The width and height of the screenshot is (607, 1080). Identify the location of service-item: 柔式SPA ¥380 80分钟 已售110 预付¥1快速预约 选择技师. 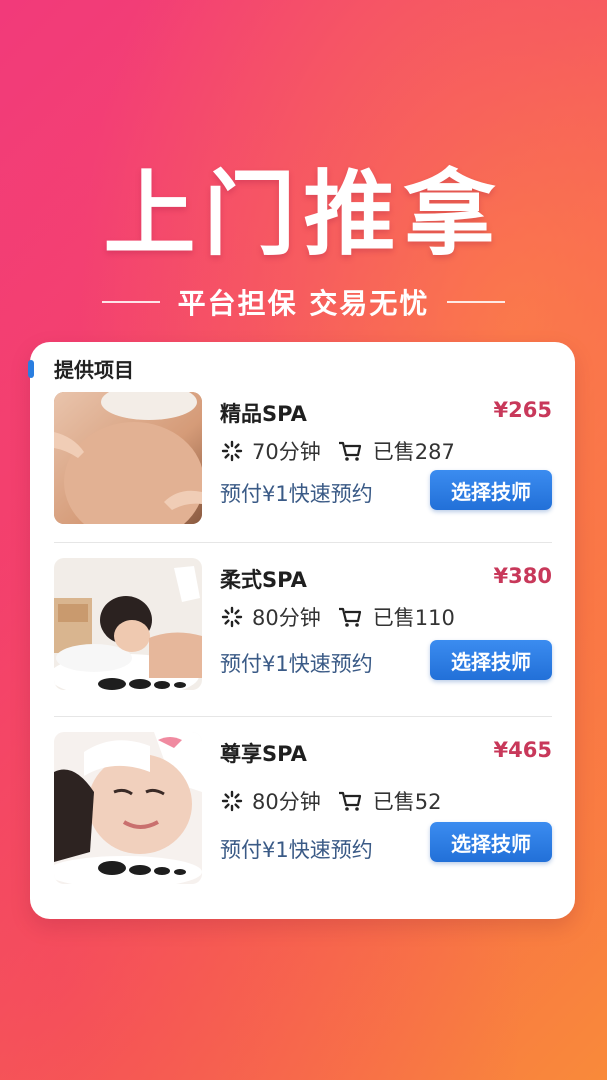
(303, 636).